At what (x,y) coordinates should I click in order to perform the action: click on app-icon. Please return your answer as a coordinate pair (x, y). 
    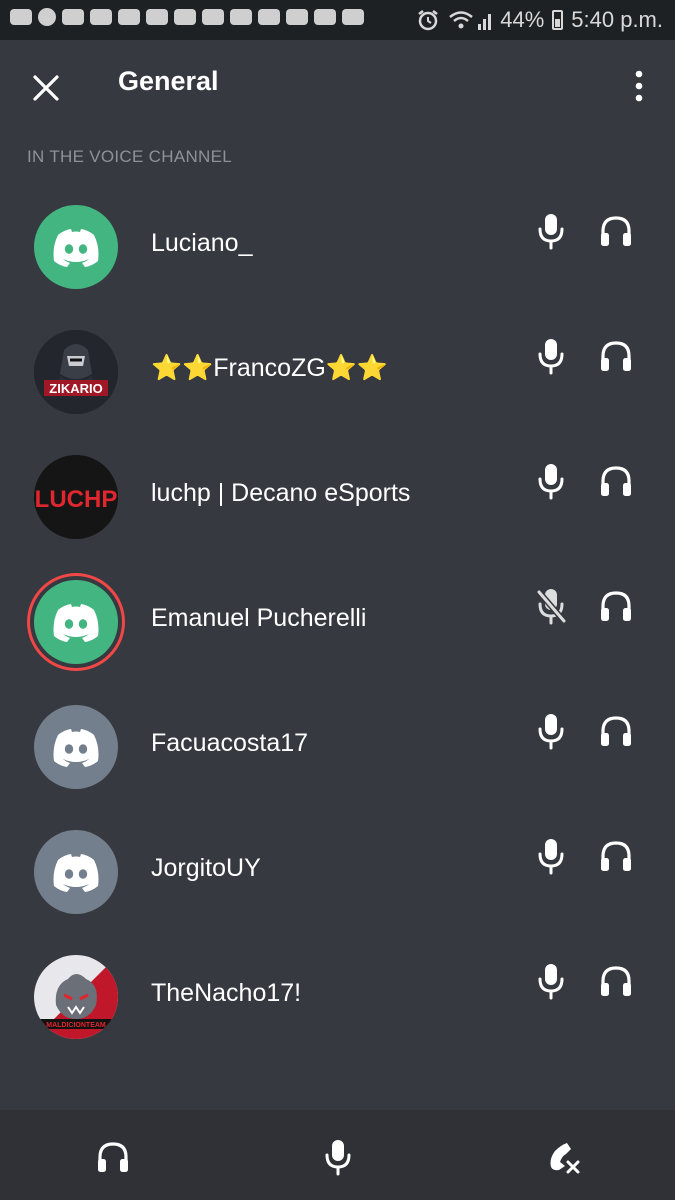
    Looking at the image, I should click on (47, 17).